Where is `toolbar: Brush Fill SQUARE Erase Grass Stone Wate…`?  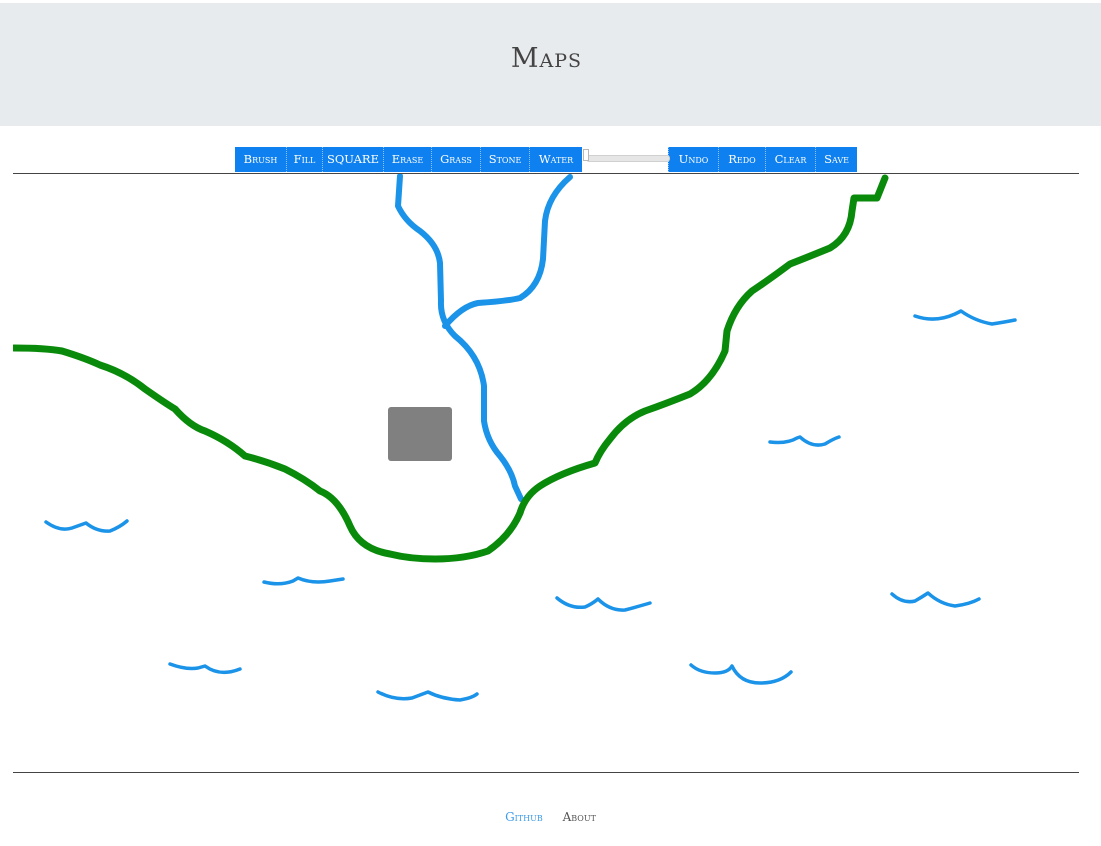
toolbar: Brush Fill SQUARE Erase Grass Stone Wate… is located at coordinates (546, 159).